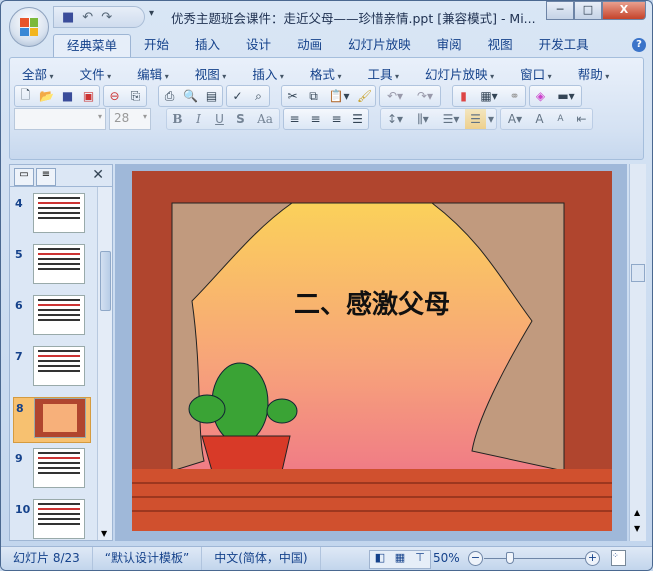  I want to click on font-size-combo: 28, so click(130, 119).